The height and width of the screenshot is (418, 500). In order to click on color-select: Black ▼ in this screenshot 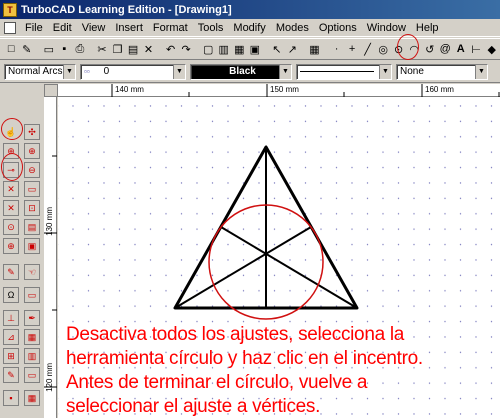, I will do `click(241, 71)`.